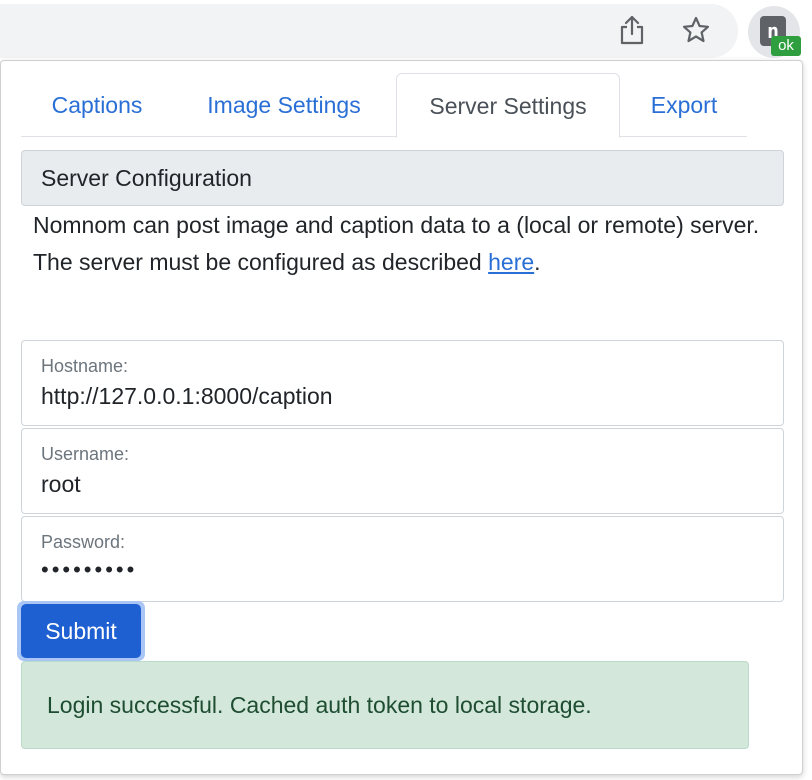 This screenshot has height=780, width=812. What do you see at coordinates (508, 105) in the screenshot?
I see `tab-server-settings: Server Settings` at bounding box center [508, 105].